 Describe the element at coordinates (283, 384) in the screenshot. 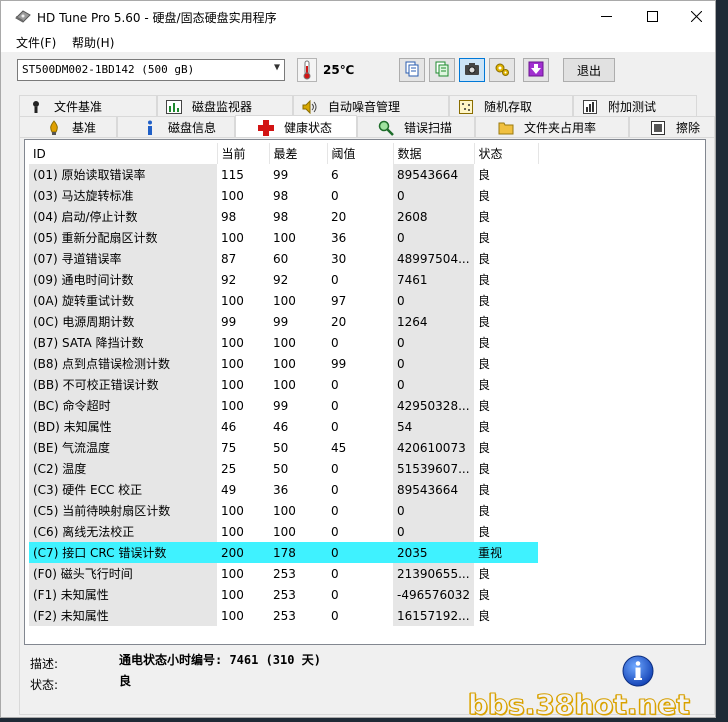

I see `table-row: (BB) 不可校正错误计数 100 100 0 0 良` at that location.